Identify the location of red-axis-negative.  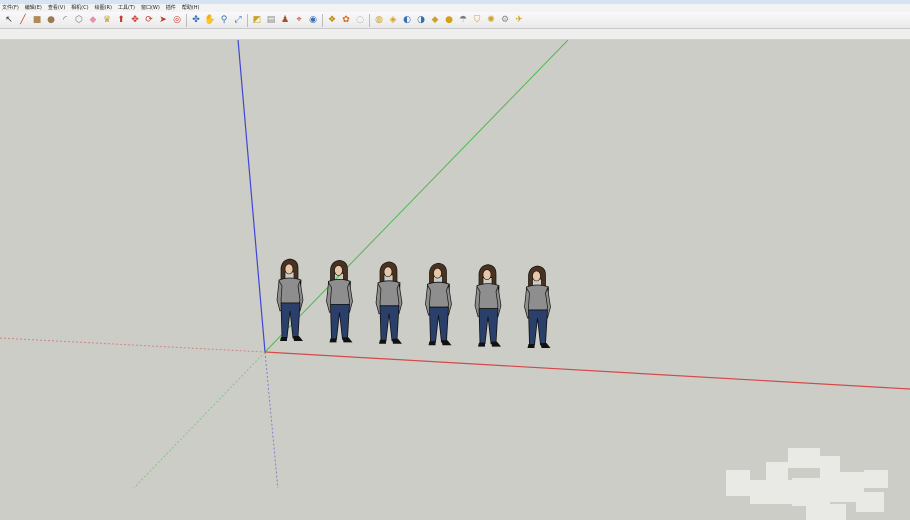
(133, 345).